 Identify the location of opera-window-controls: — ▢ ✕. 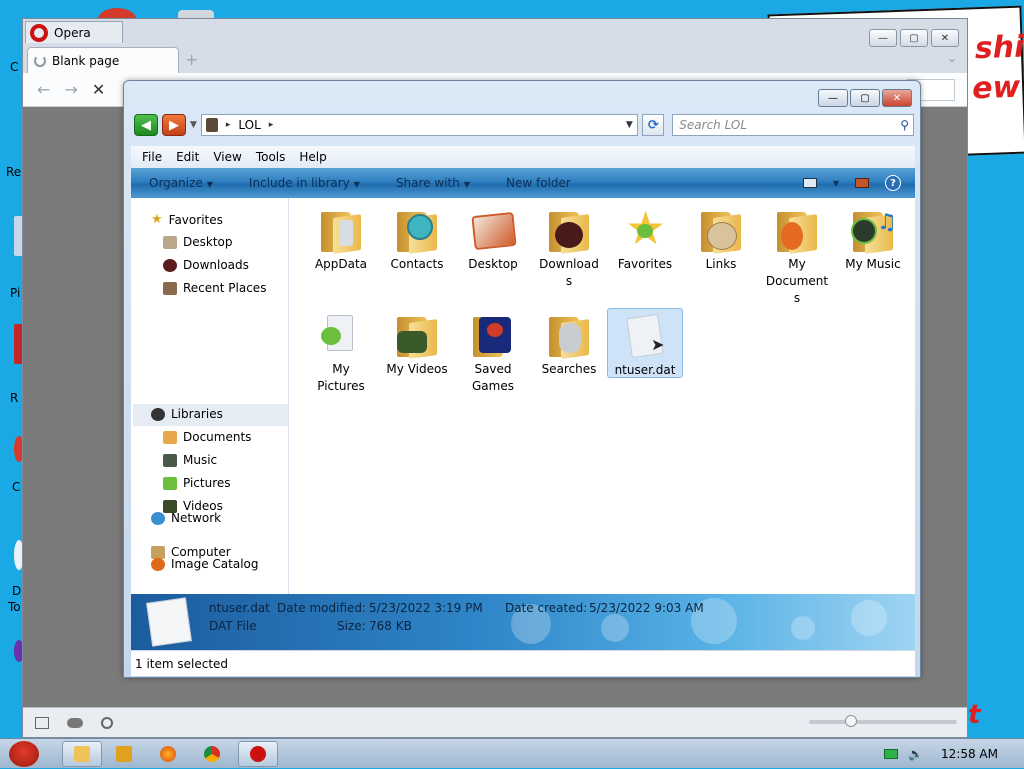
(914, 38).